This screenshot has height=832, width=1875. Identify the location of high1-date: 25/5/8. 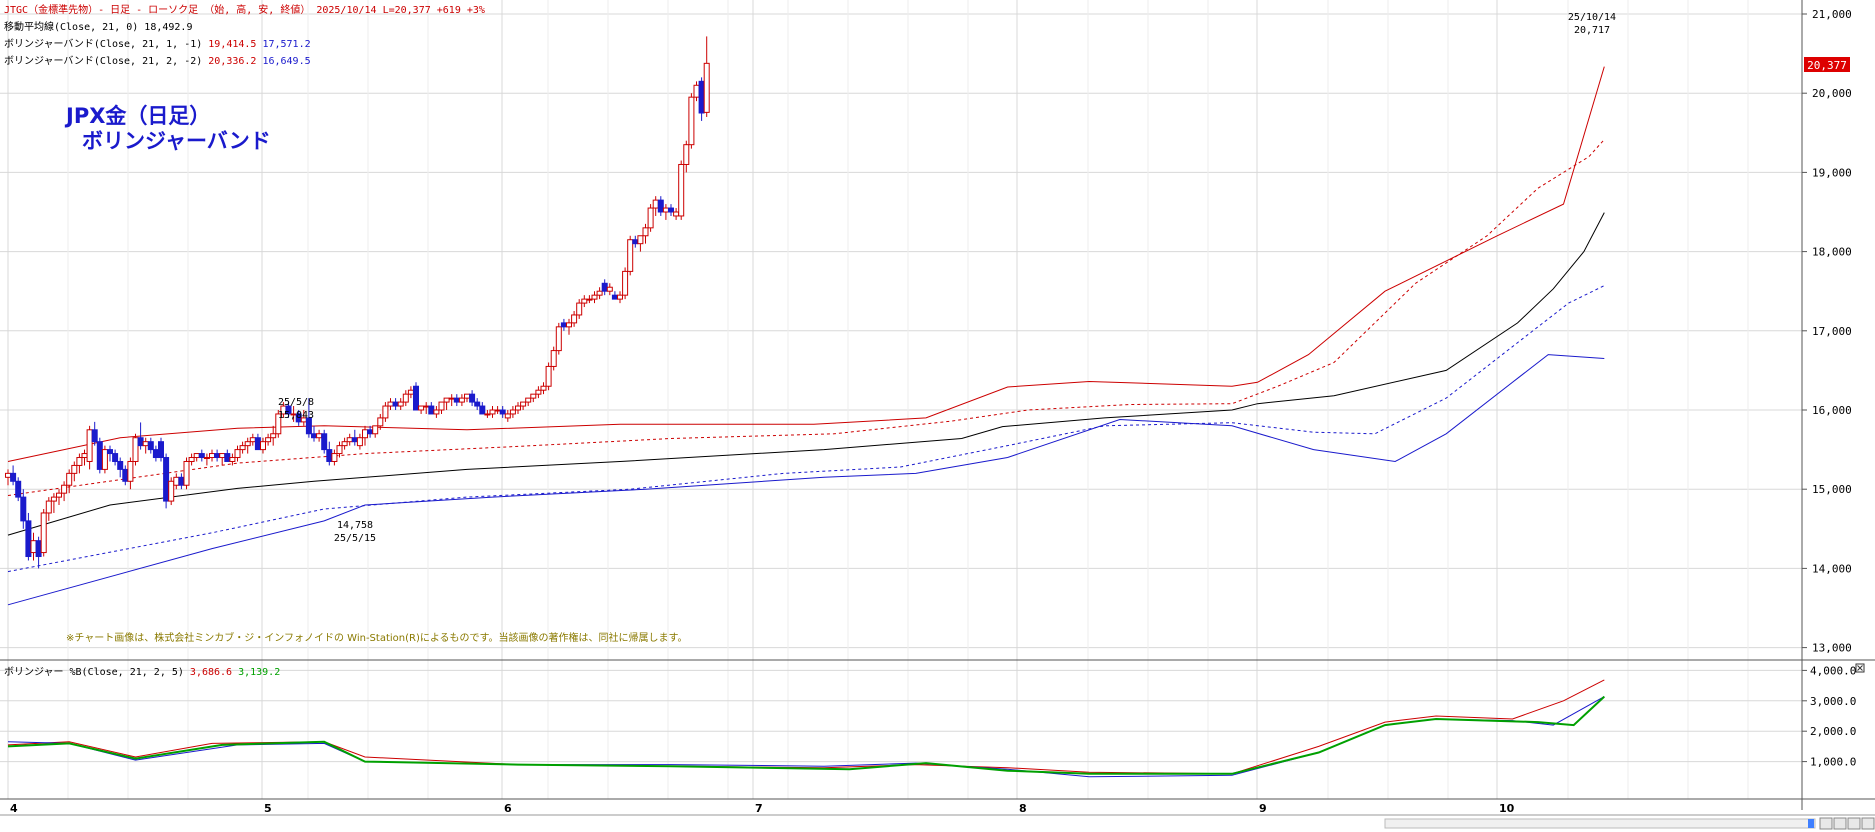
(296, 402).